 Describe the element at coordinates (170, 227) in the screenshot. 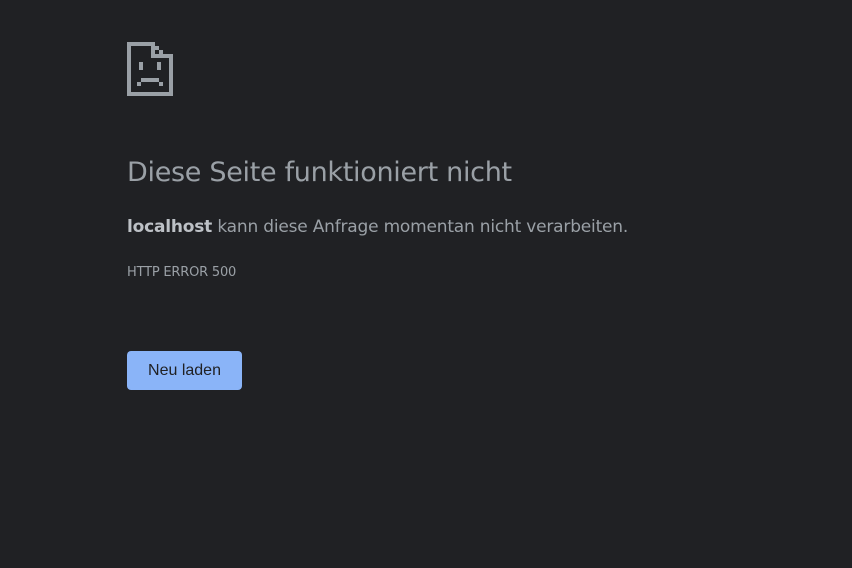

I see `host-name: localhost` at that location.